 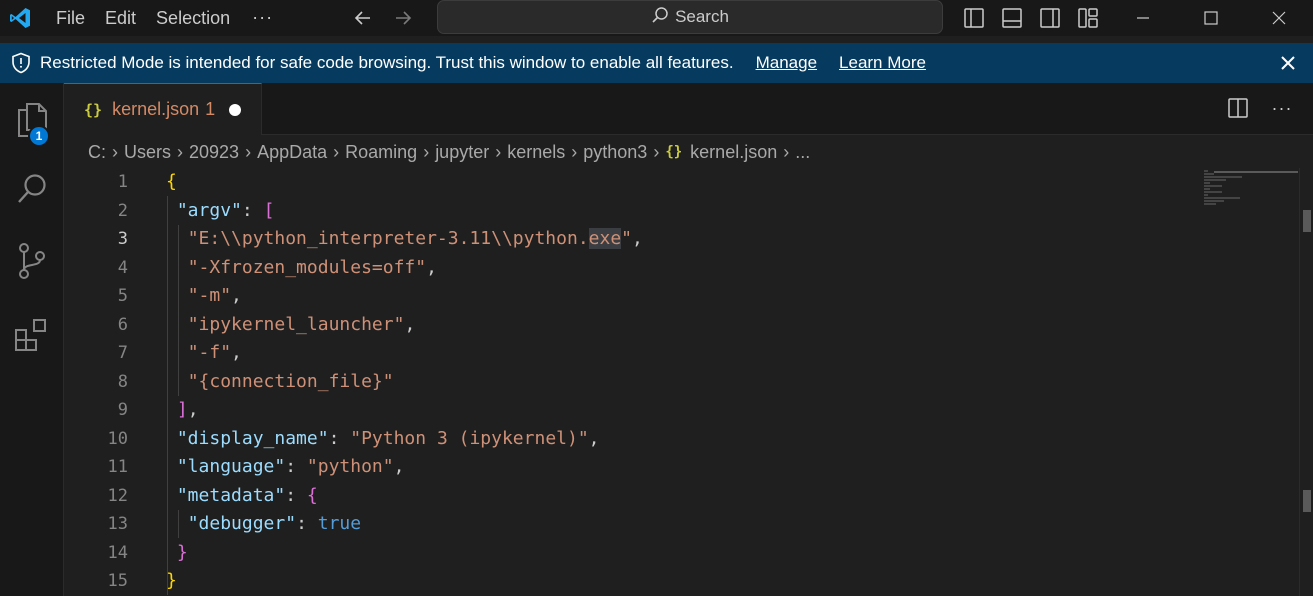 What do you see at coordinates (1012, 18) in the screenshot?
I see `toggle-panel-icon` at bounding box center [1012, 18].